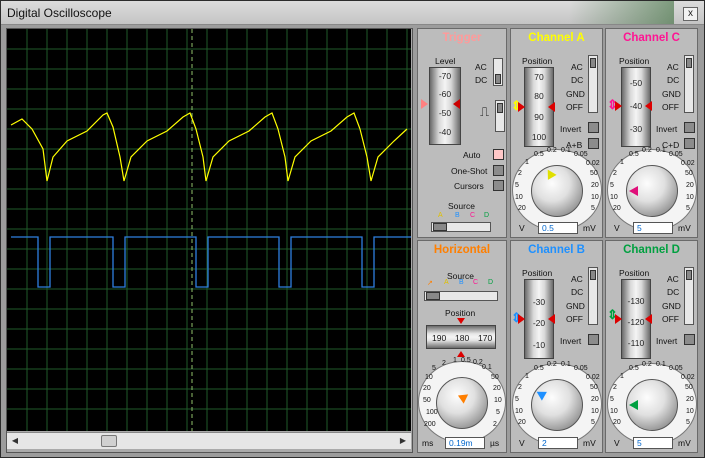  Describe the element at coordinates (456, 104) in the screenshot. I see `trigger-level-marker-right-icon` at that location.